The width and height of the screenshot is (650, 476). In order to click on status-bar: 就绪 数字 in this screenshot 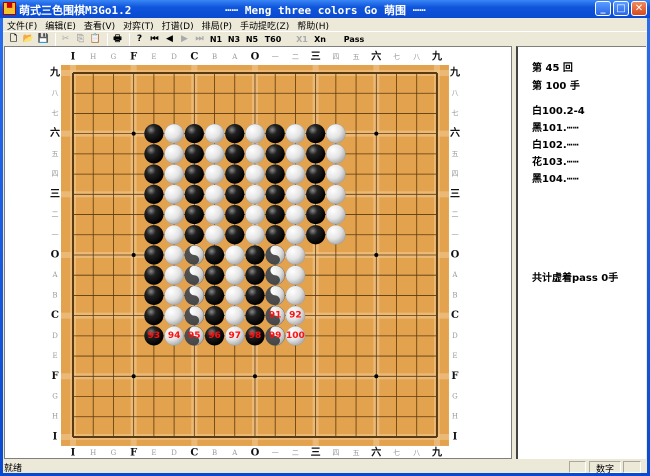, I will do `click(325, 467)`.